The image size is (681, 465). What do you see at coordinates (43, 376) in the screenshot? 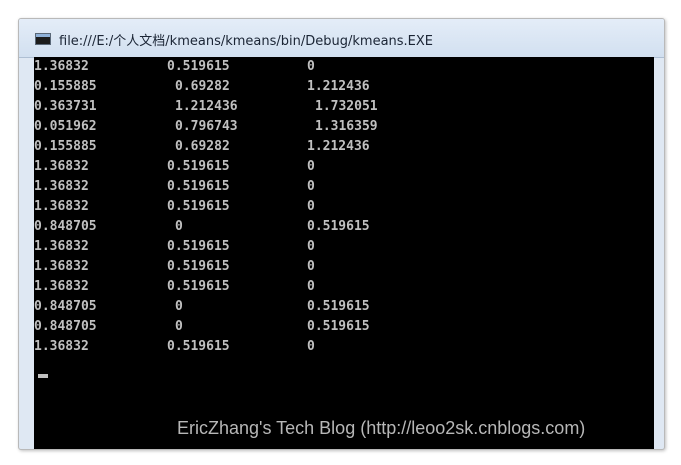
I see `text-cursor` at bounding box center [43, 376].